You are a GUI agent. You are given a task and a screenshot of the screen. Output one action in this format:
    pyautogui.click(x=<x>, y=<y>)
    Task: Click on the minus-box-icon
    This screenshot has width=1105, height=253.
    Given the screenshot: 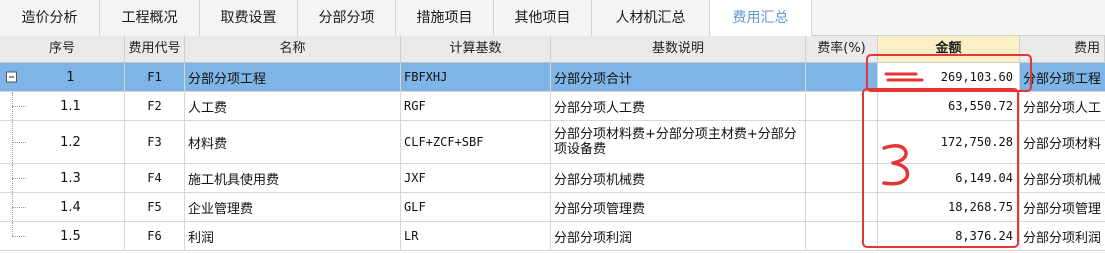 What is the action you would take?
    pyautogui.click(x=11, y=77)
    